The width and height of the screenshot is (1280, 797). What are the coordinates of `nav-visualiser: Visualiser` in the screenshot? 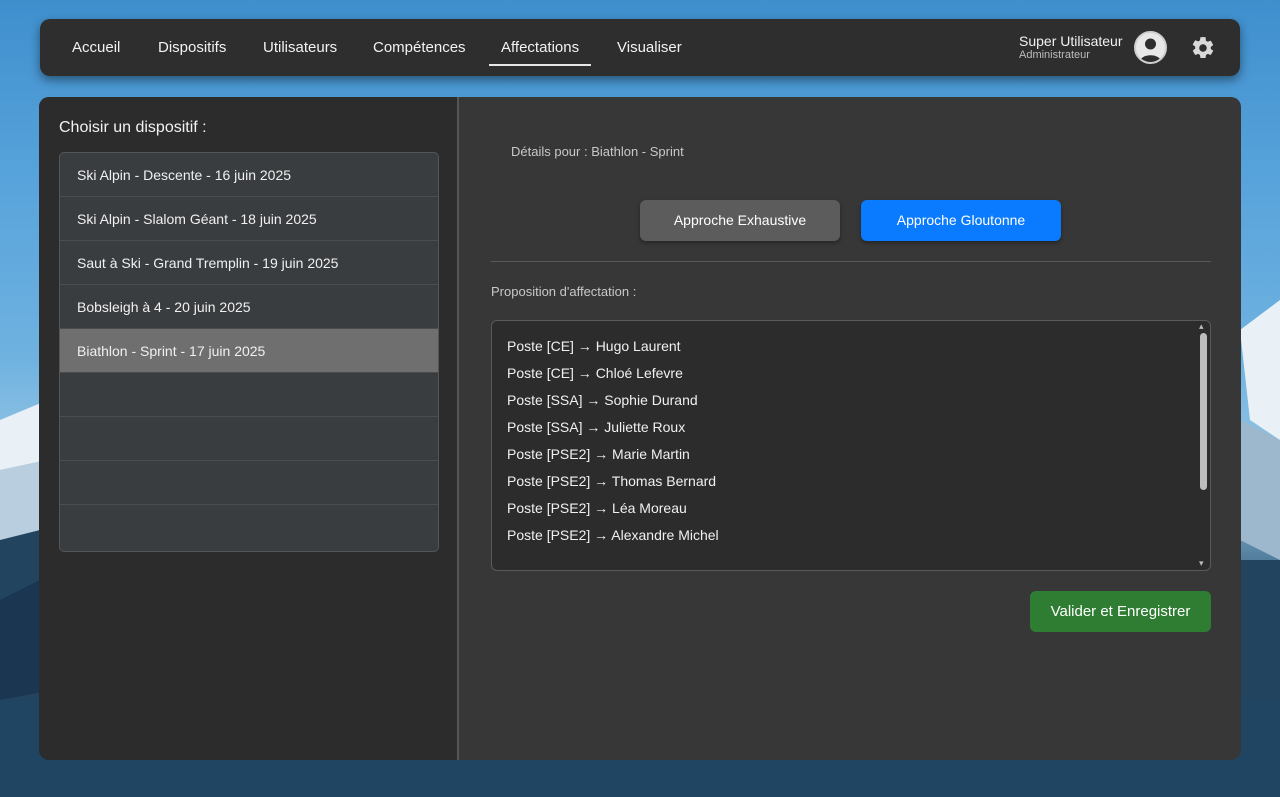 It's located at (649, 47).